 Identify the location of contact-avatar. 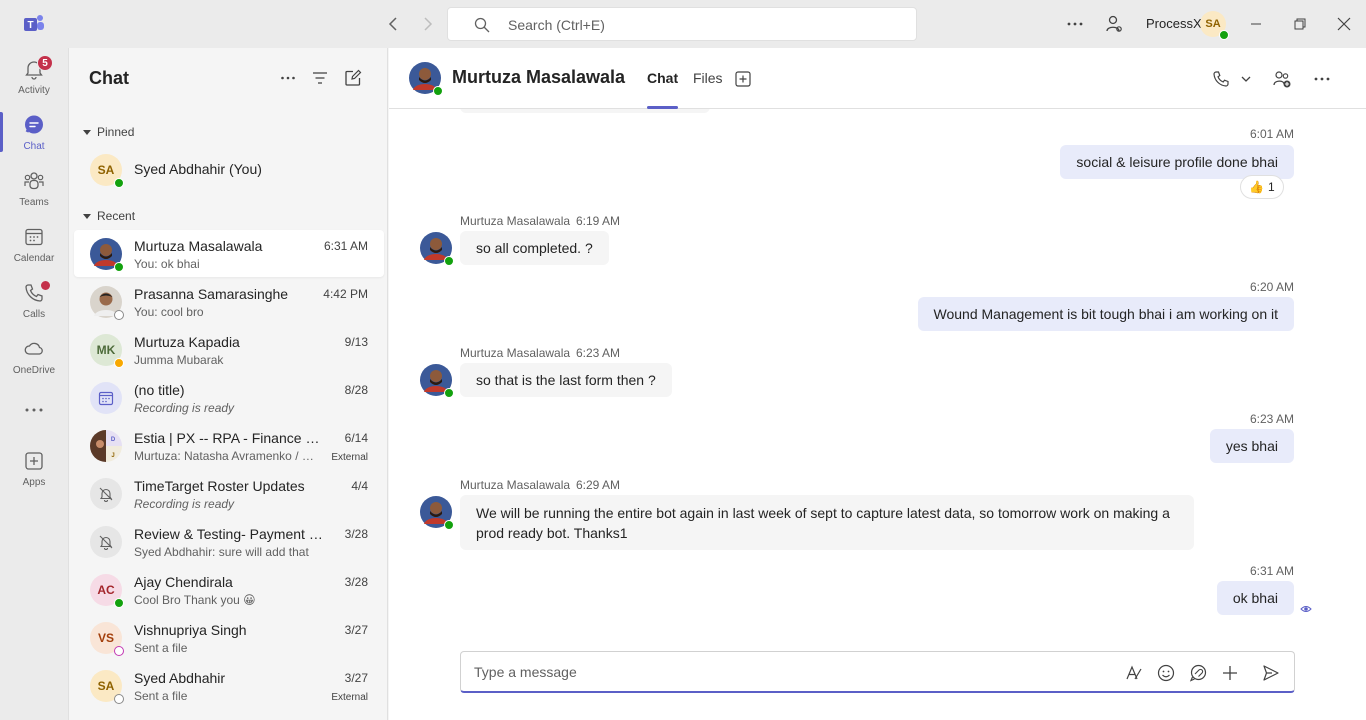
(426, 79).